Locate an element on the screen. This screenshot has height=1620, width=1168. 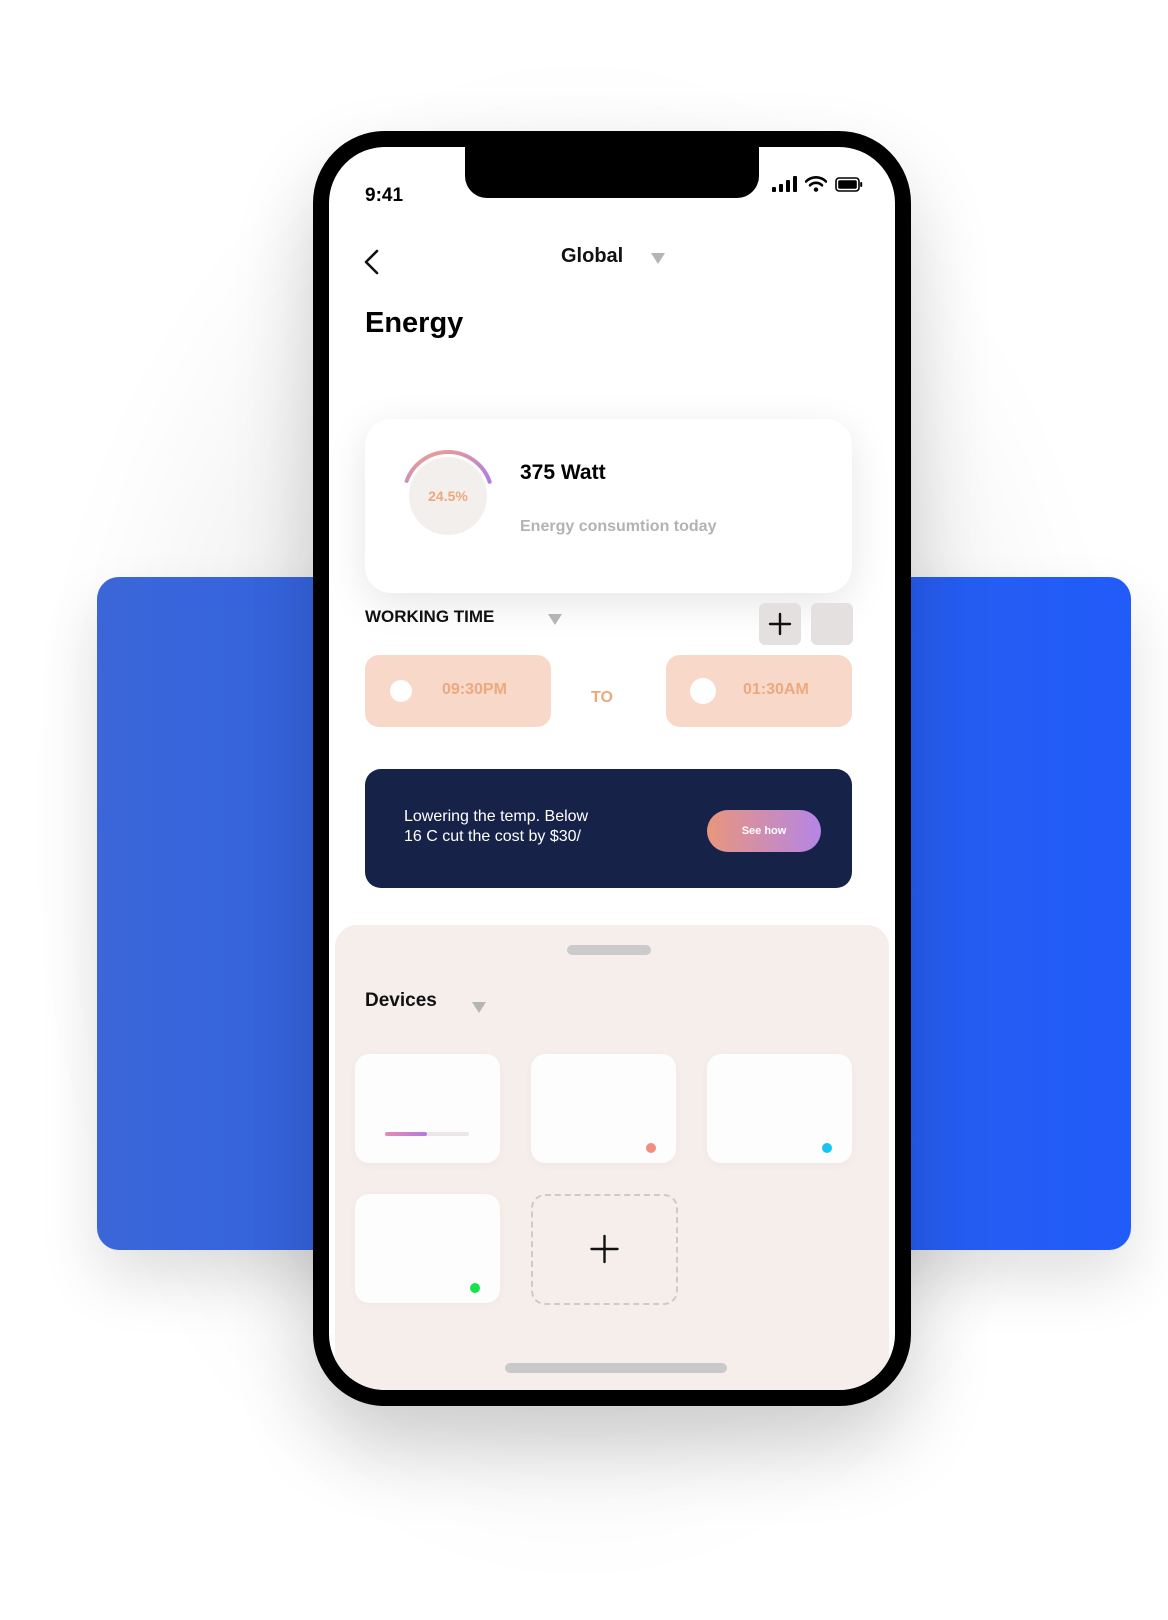
wifi-icon is located at coordinates (816, 184).